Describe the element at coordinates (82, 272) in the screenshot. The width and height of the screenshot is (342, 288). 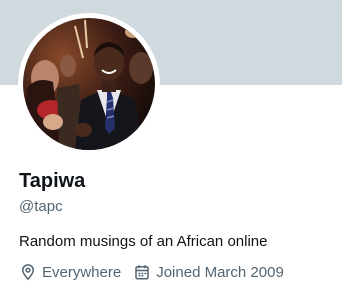
I see `location-text: Everywhere` at that location.